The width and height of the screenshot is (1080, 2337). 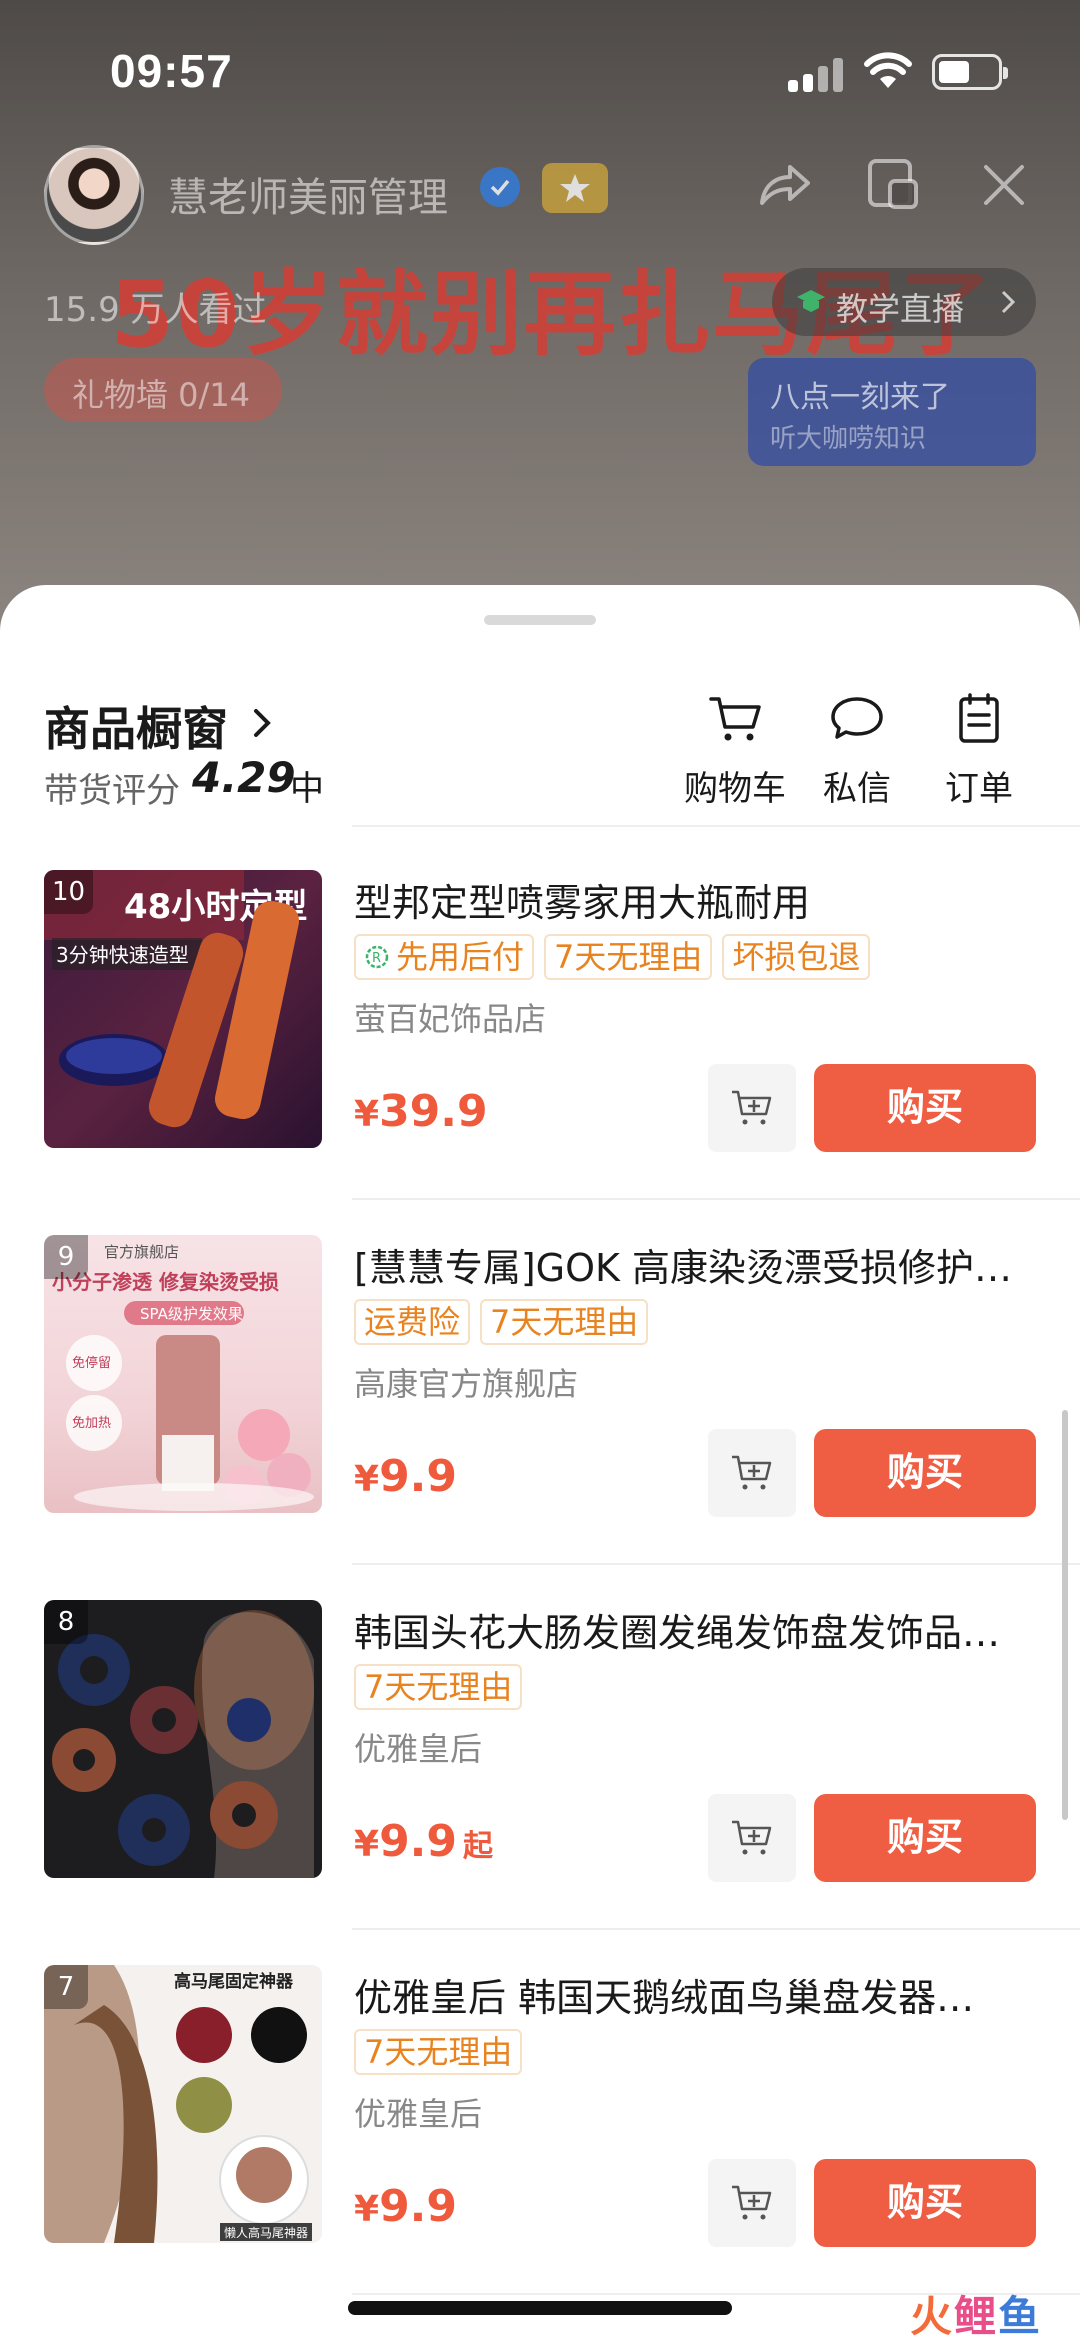 I want to click on rating-level: 中, so click(x=307, y=789).